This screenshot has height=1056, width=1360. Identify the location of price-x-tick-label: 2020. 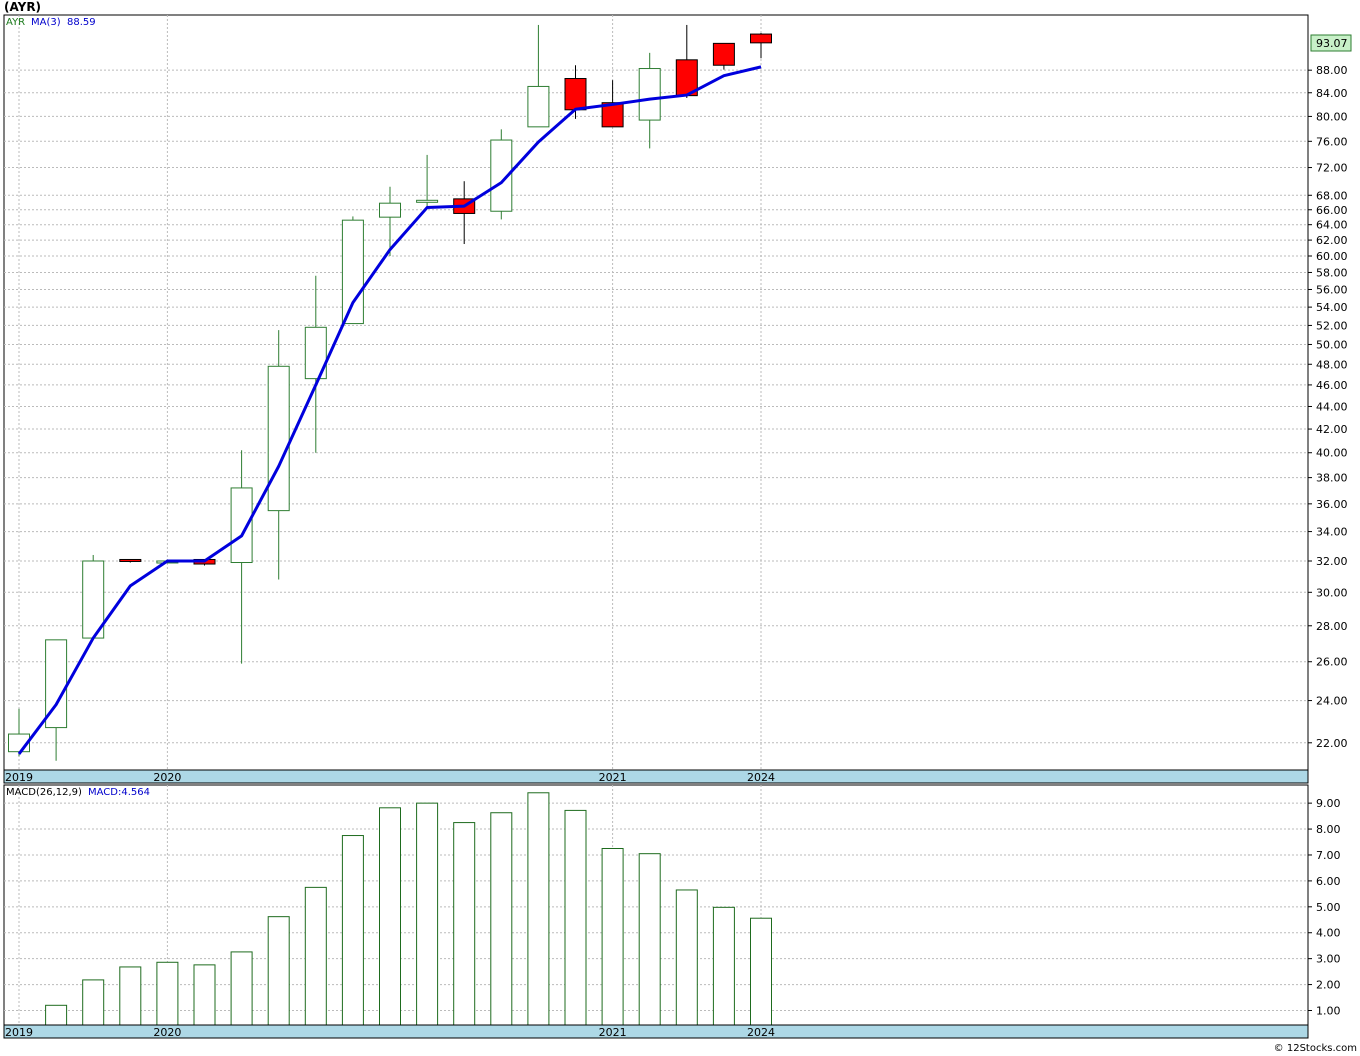
(167, 777).